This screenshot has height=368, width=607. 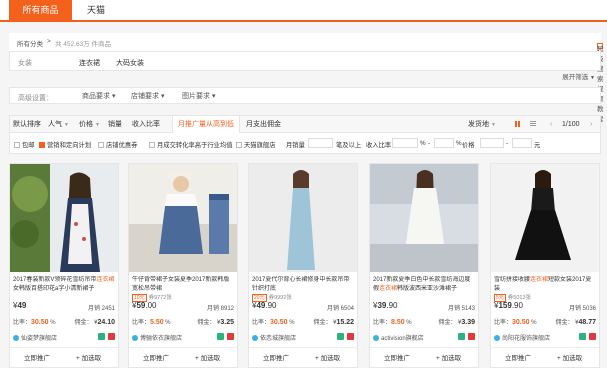 What do you see at coordinates (468, 309) in the screenshot?
I see `sales-value: 5143` at bounding box center [468, 309].